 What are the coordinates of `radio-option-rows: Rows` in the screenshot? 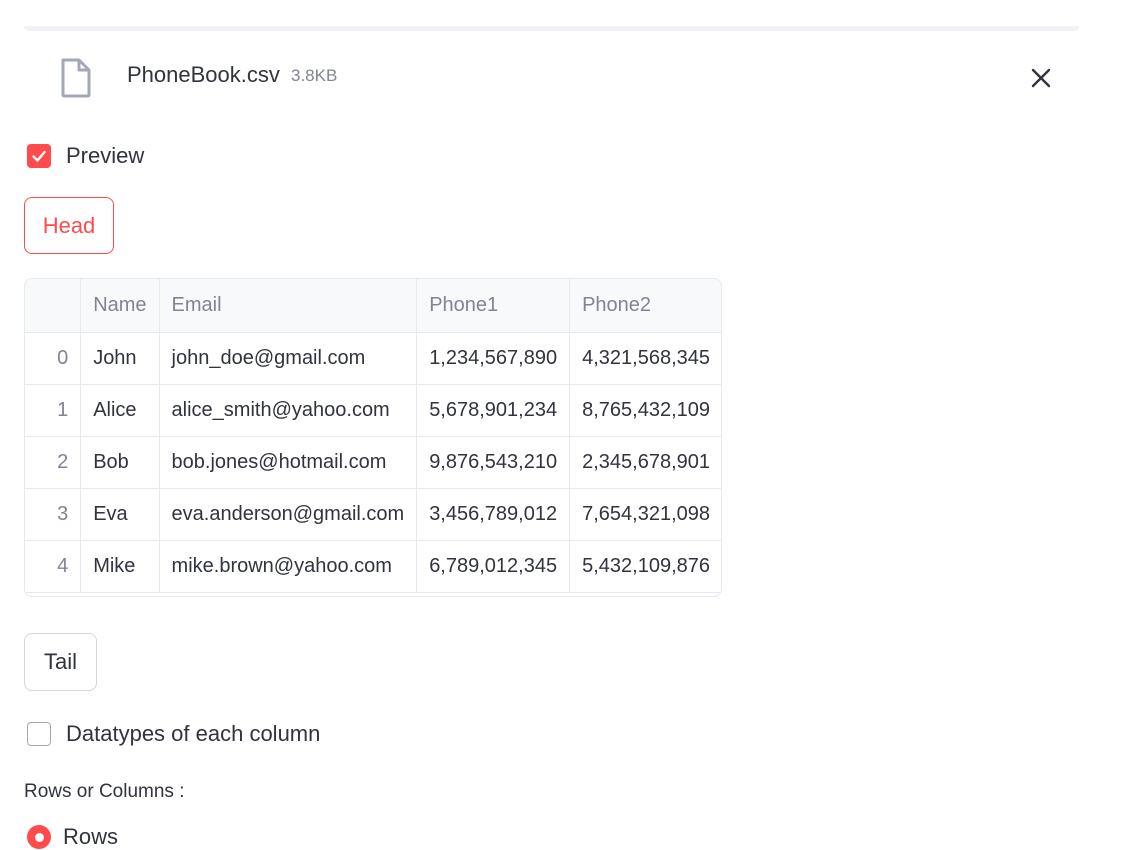 It's located at (72, 837).